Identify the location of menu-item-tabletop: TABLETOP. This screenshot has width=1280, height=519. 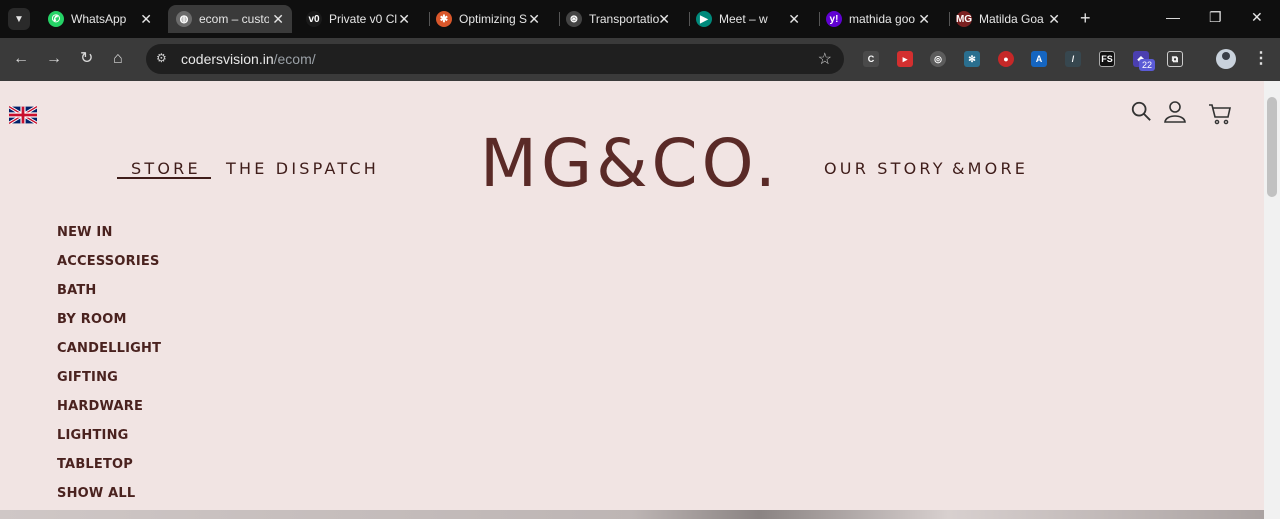
(109, 471).